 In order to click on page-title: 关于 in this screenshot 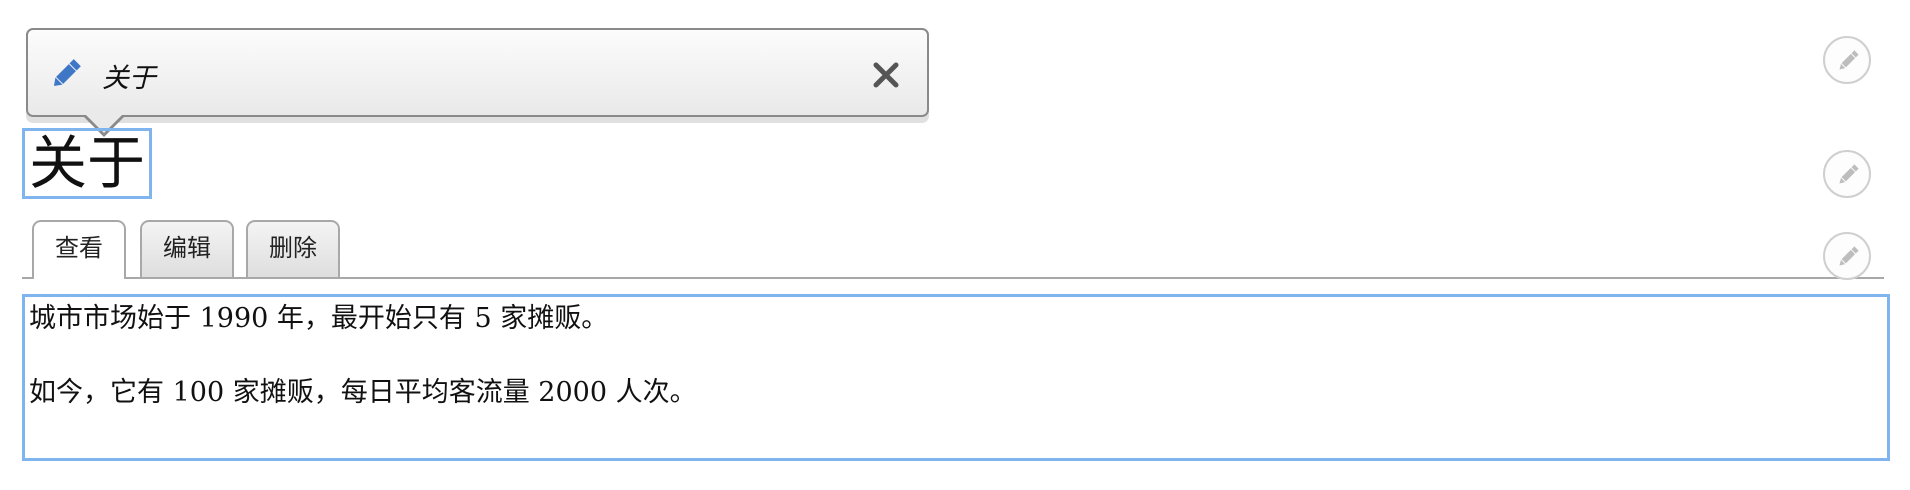, I will do `click(87, 163)`.